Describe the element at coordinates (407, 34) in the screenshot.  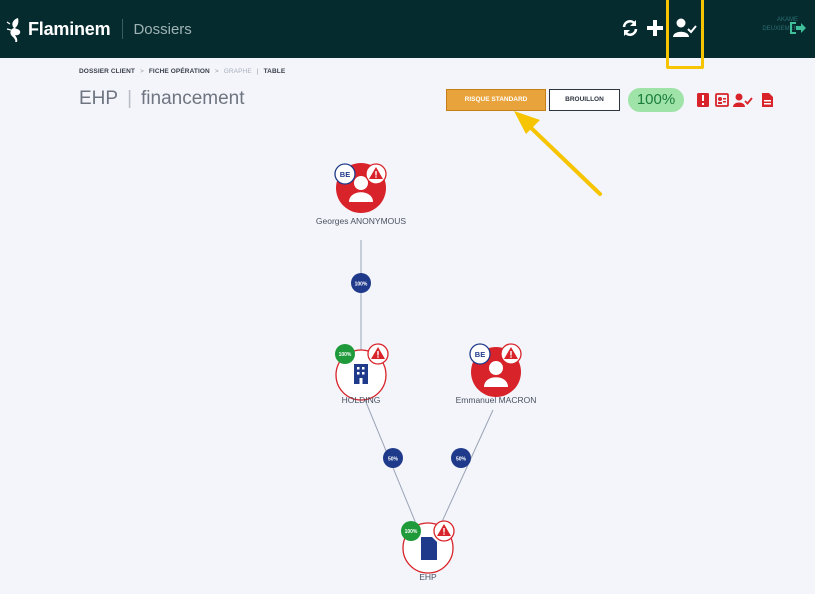
I see `top-navigation-bar: Flaminem Dossiers AKAME DEUXIEMEN` at that location.